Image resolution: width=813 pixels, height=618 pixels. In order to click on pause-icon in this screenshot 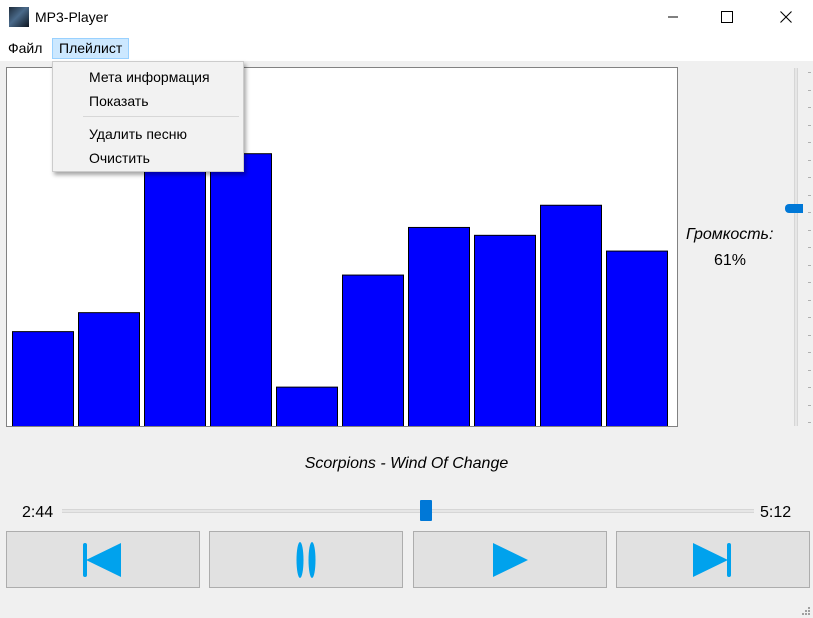, I will do `click(306, 559)`.